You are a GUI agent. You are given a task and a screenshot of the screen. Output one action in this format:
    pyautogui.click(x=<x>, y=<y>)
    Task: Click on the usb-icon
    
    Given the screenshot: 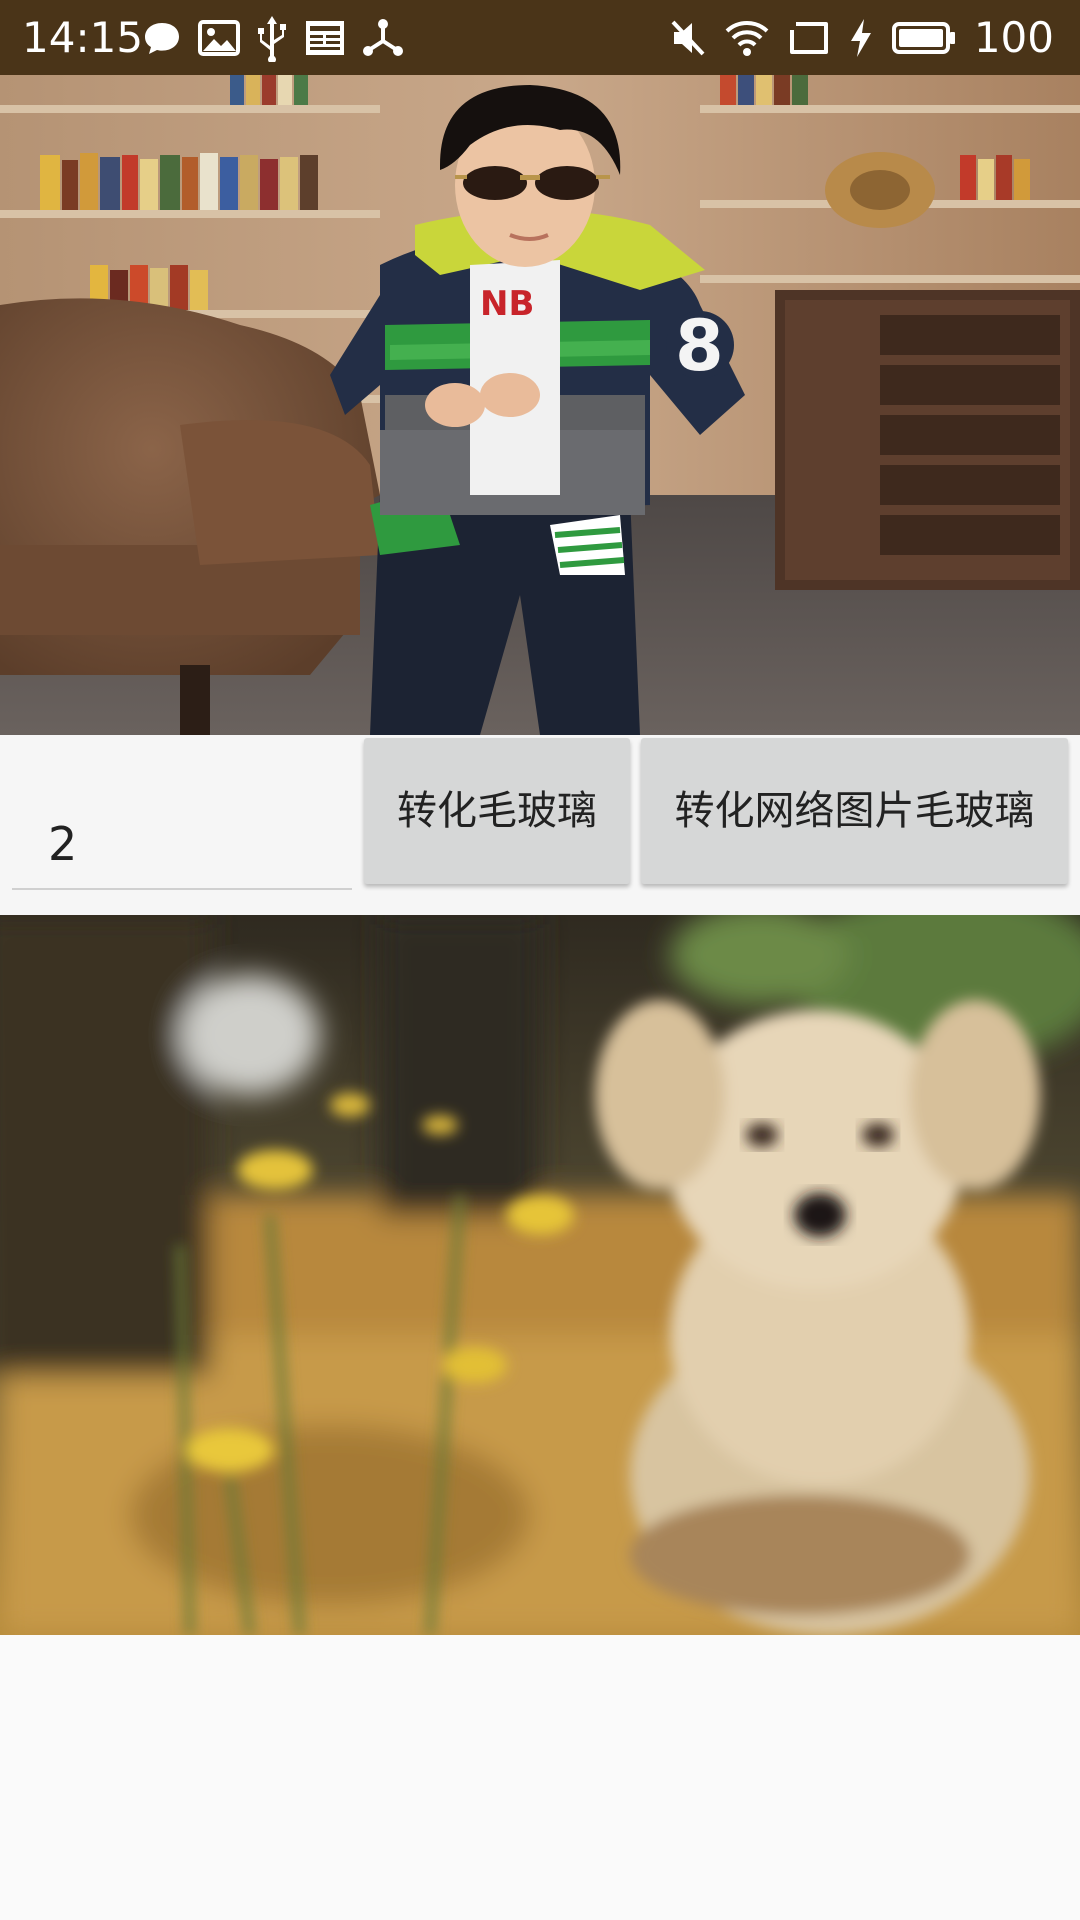 What is the action you would take?
    pyautogui.click(x=272, y=38)
    